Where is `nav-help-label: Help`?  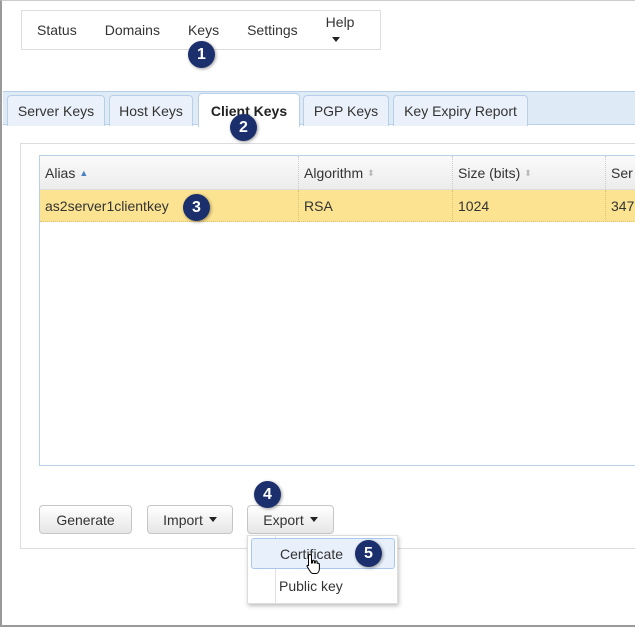
nav-help-label: Help is located at coordinates (340, 22).